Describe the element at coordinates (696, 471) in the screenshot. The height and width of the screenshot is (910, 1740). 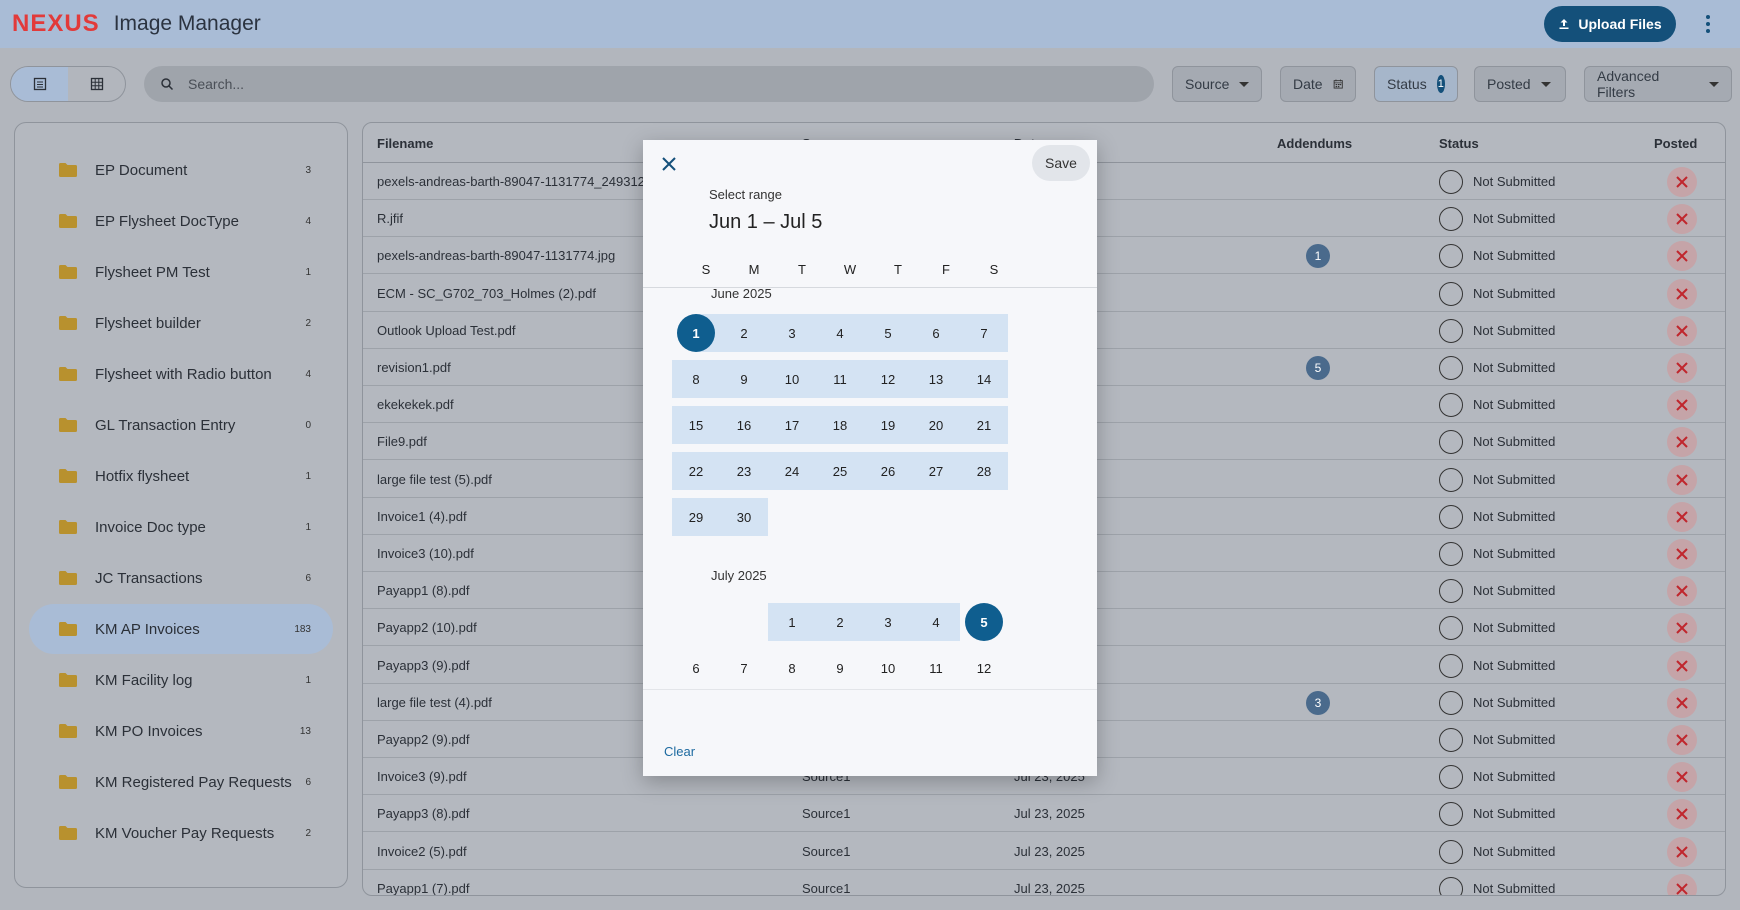
I see `calendar-day: 22` at that location.